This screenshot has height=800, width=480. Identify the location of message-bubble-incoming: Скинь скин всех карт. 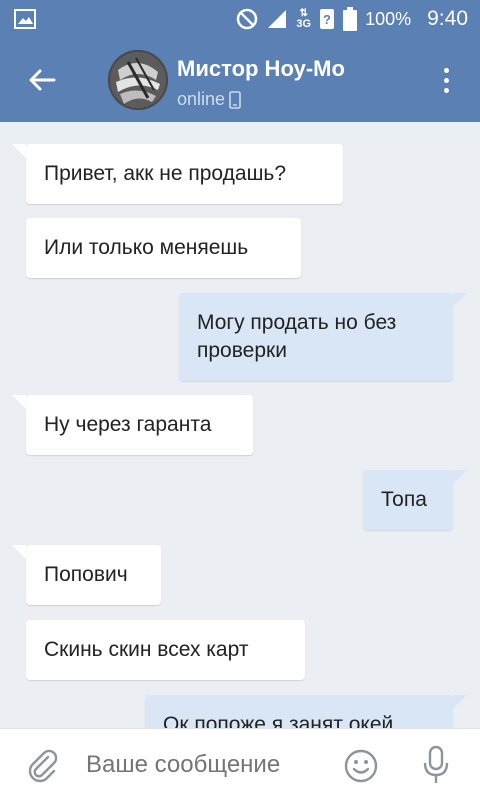
(165, 650).